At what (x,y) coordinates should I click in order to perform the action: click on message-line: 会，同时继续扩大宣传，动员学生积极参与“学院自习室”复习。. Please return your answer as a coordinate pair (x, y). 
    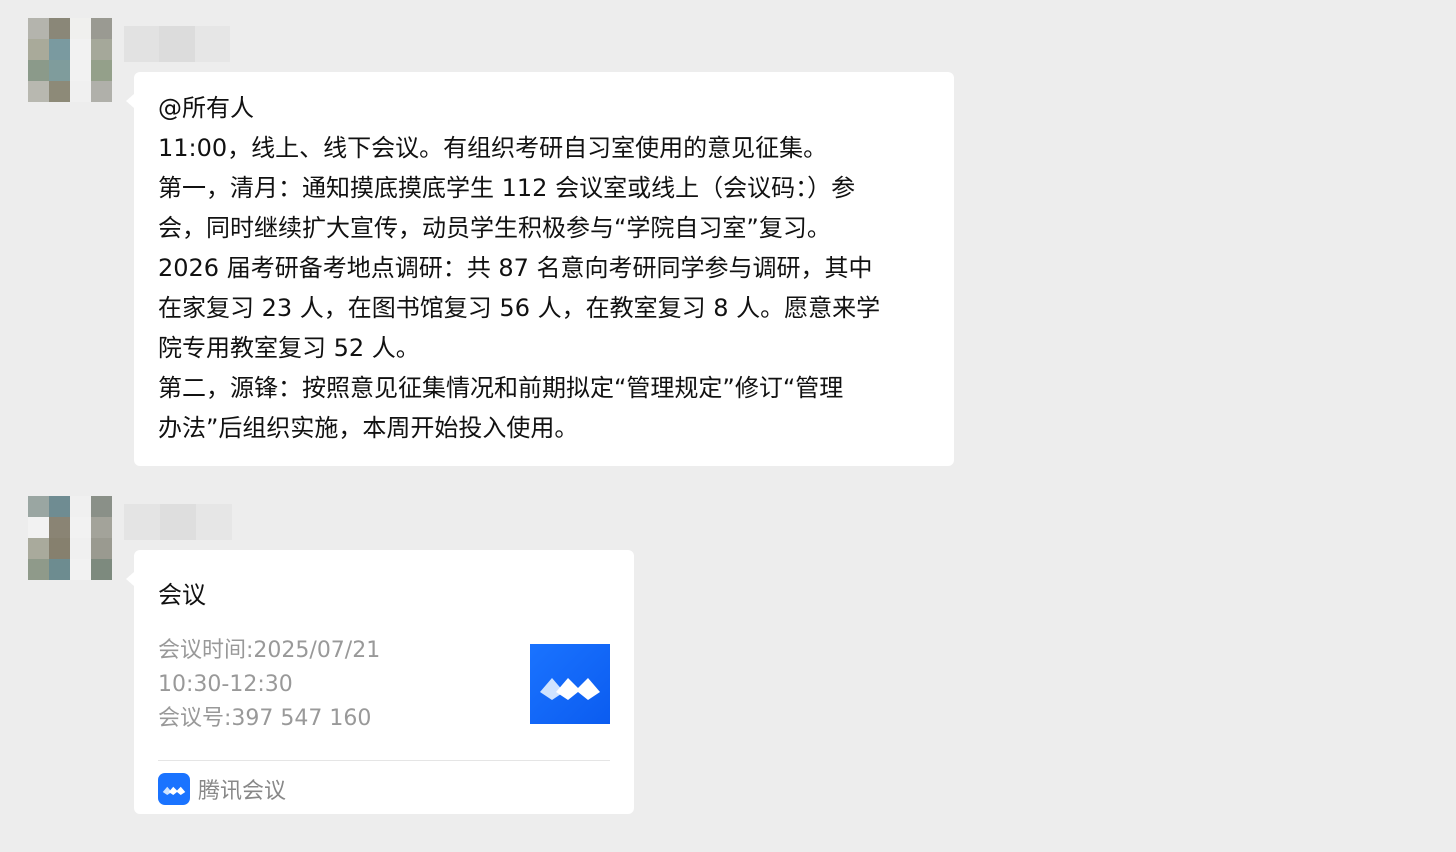
    Looking at the image, I should click on (494, 228).